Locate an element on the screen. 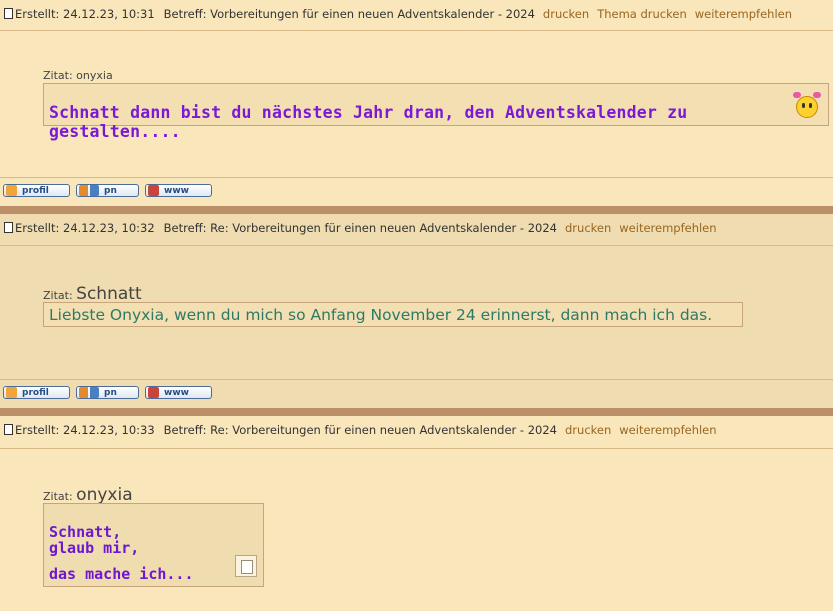  post-created: Erstellt: 24.12.23, 10:31 is located at coordinates (85, 13).